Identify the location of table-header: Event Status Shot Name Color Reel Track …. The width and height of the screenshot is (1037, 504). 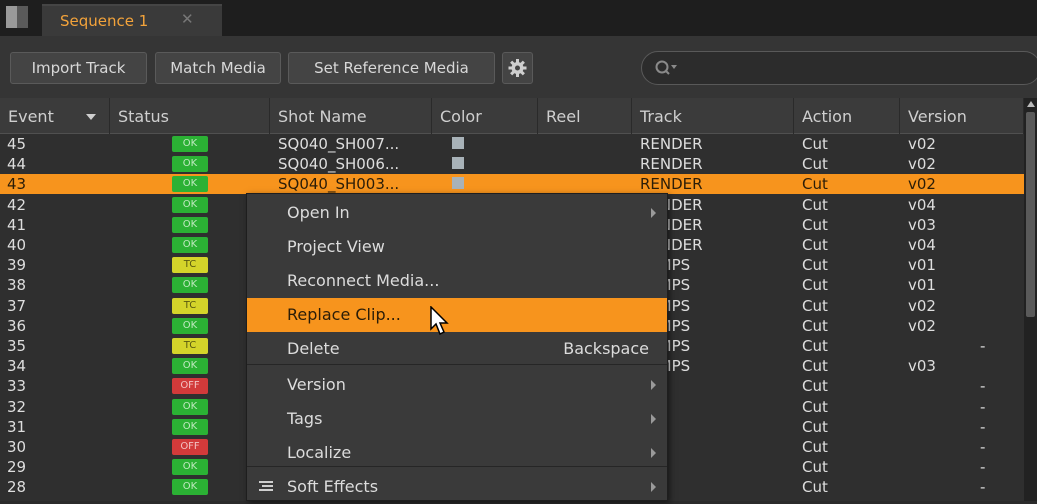
(512, 116).